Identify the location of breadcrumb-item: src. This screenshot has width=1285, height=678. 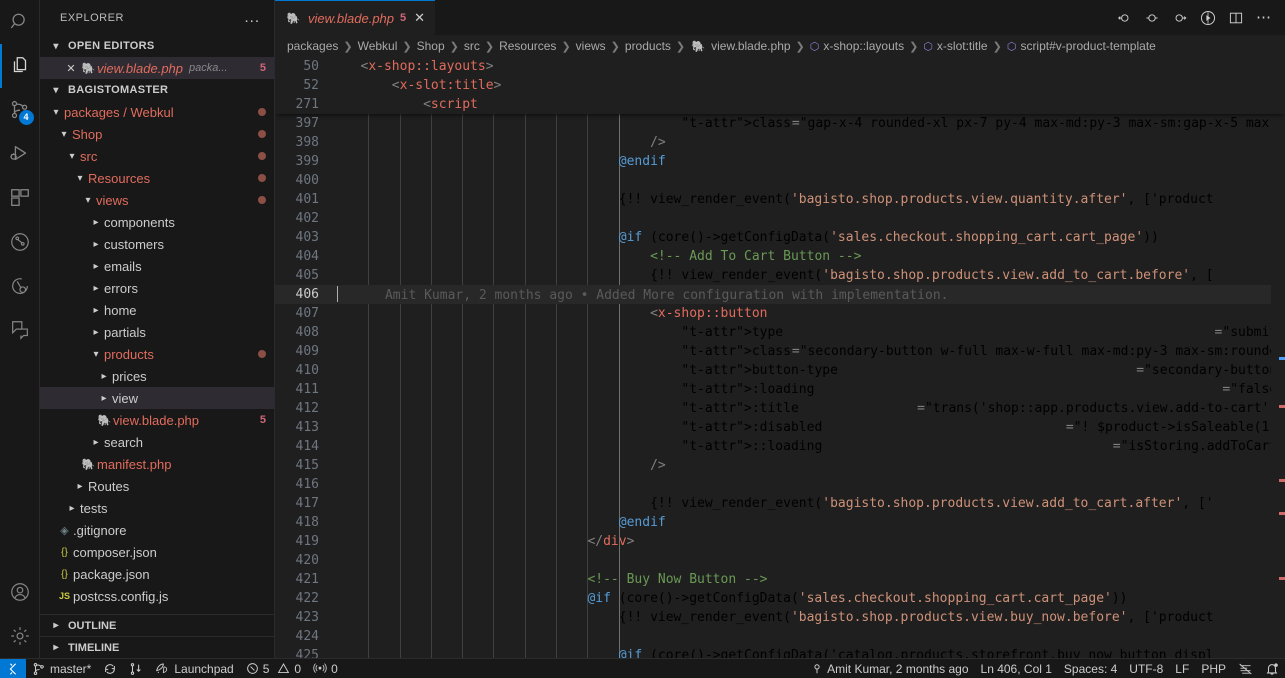
(472, 46).